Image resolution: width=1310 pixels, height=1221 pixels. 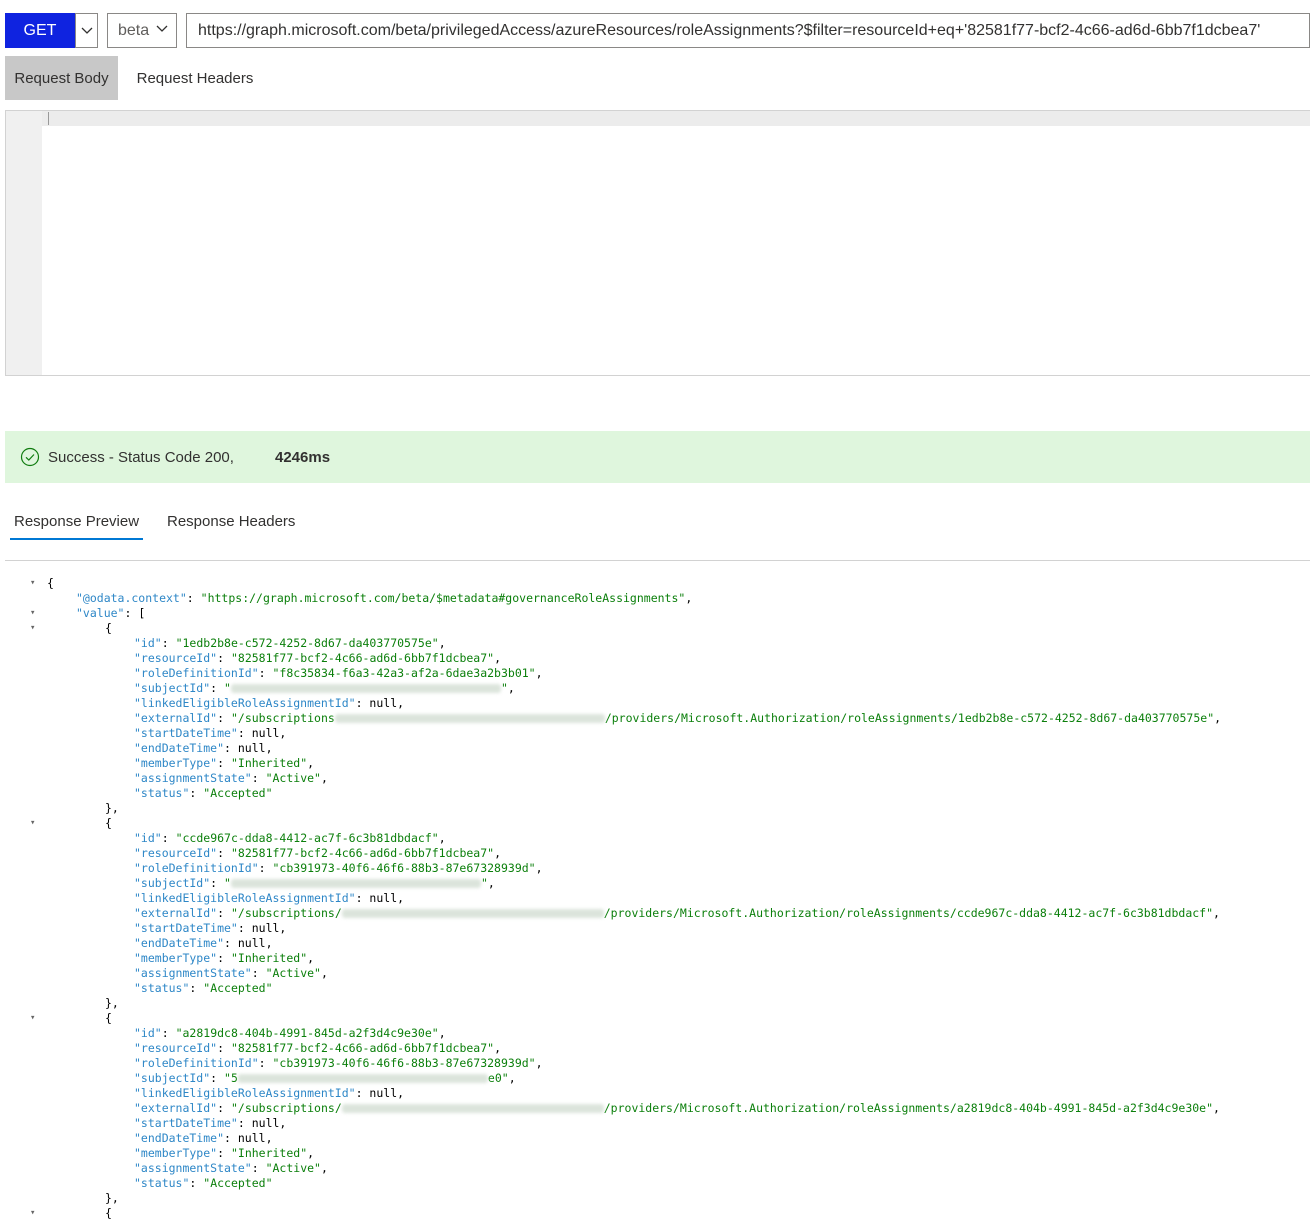 I want to click on editor-active-line, so click(x=676, y=118).